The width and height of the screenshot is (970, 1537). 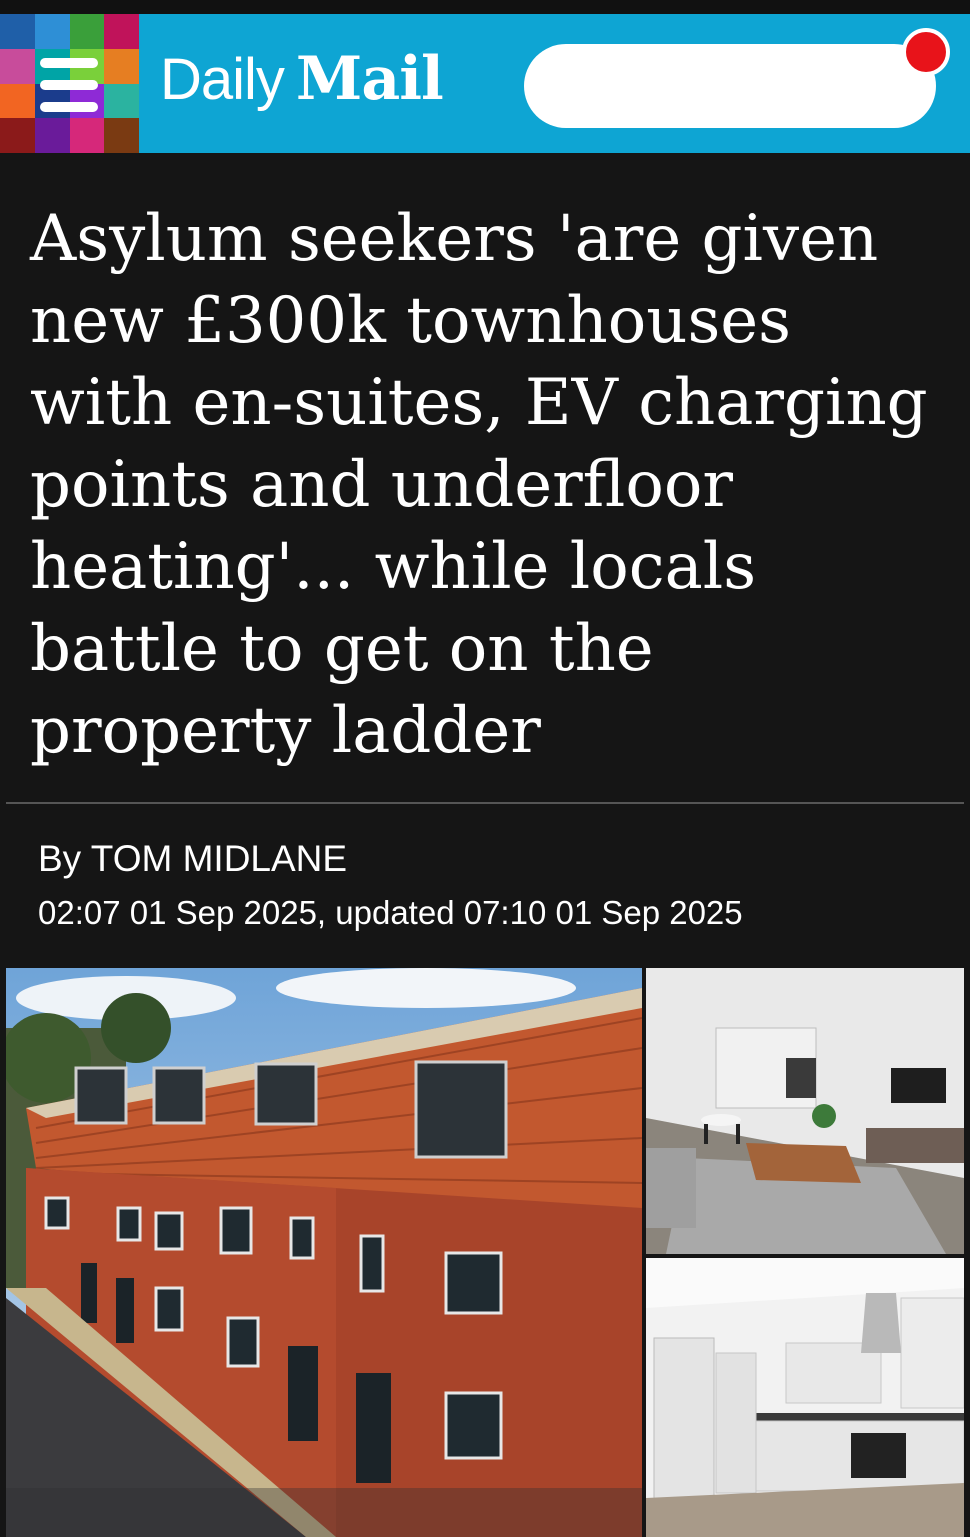 I want to click on site-header: Daily Mail, so click(x=485, y=83).